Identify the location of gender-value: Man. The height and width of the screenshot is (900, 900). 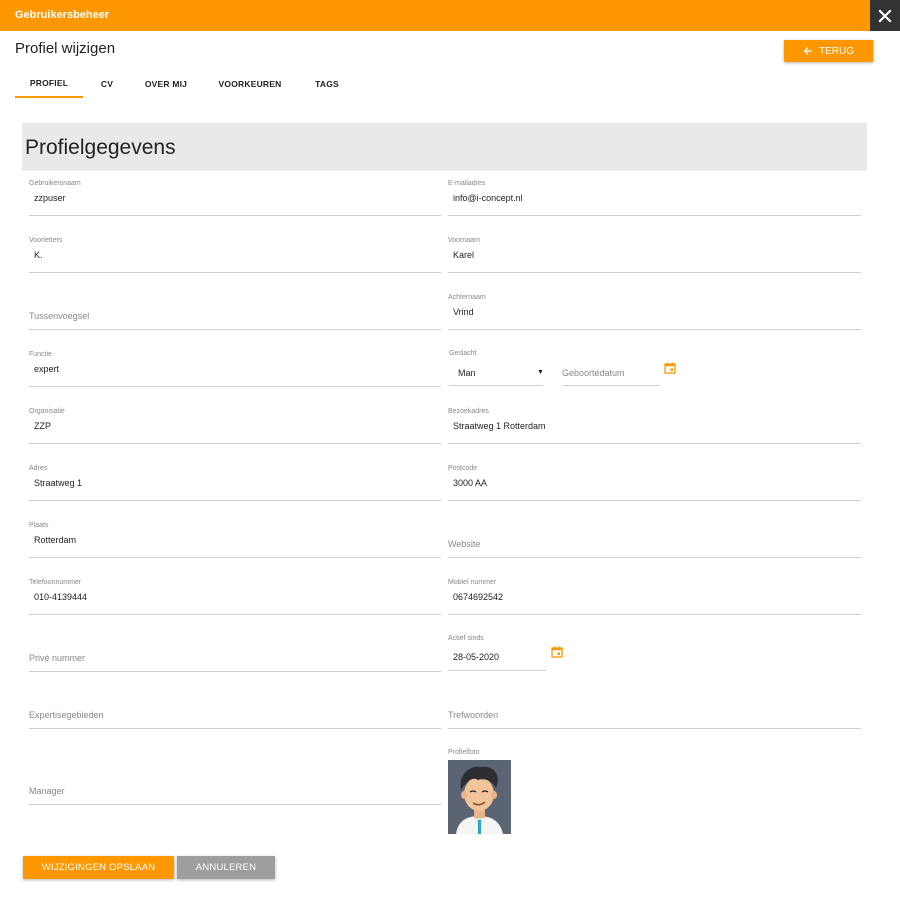
(467, 373).